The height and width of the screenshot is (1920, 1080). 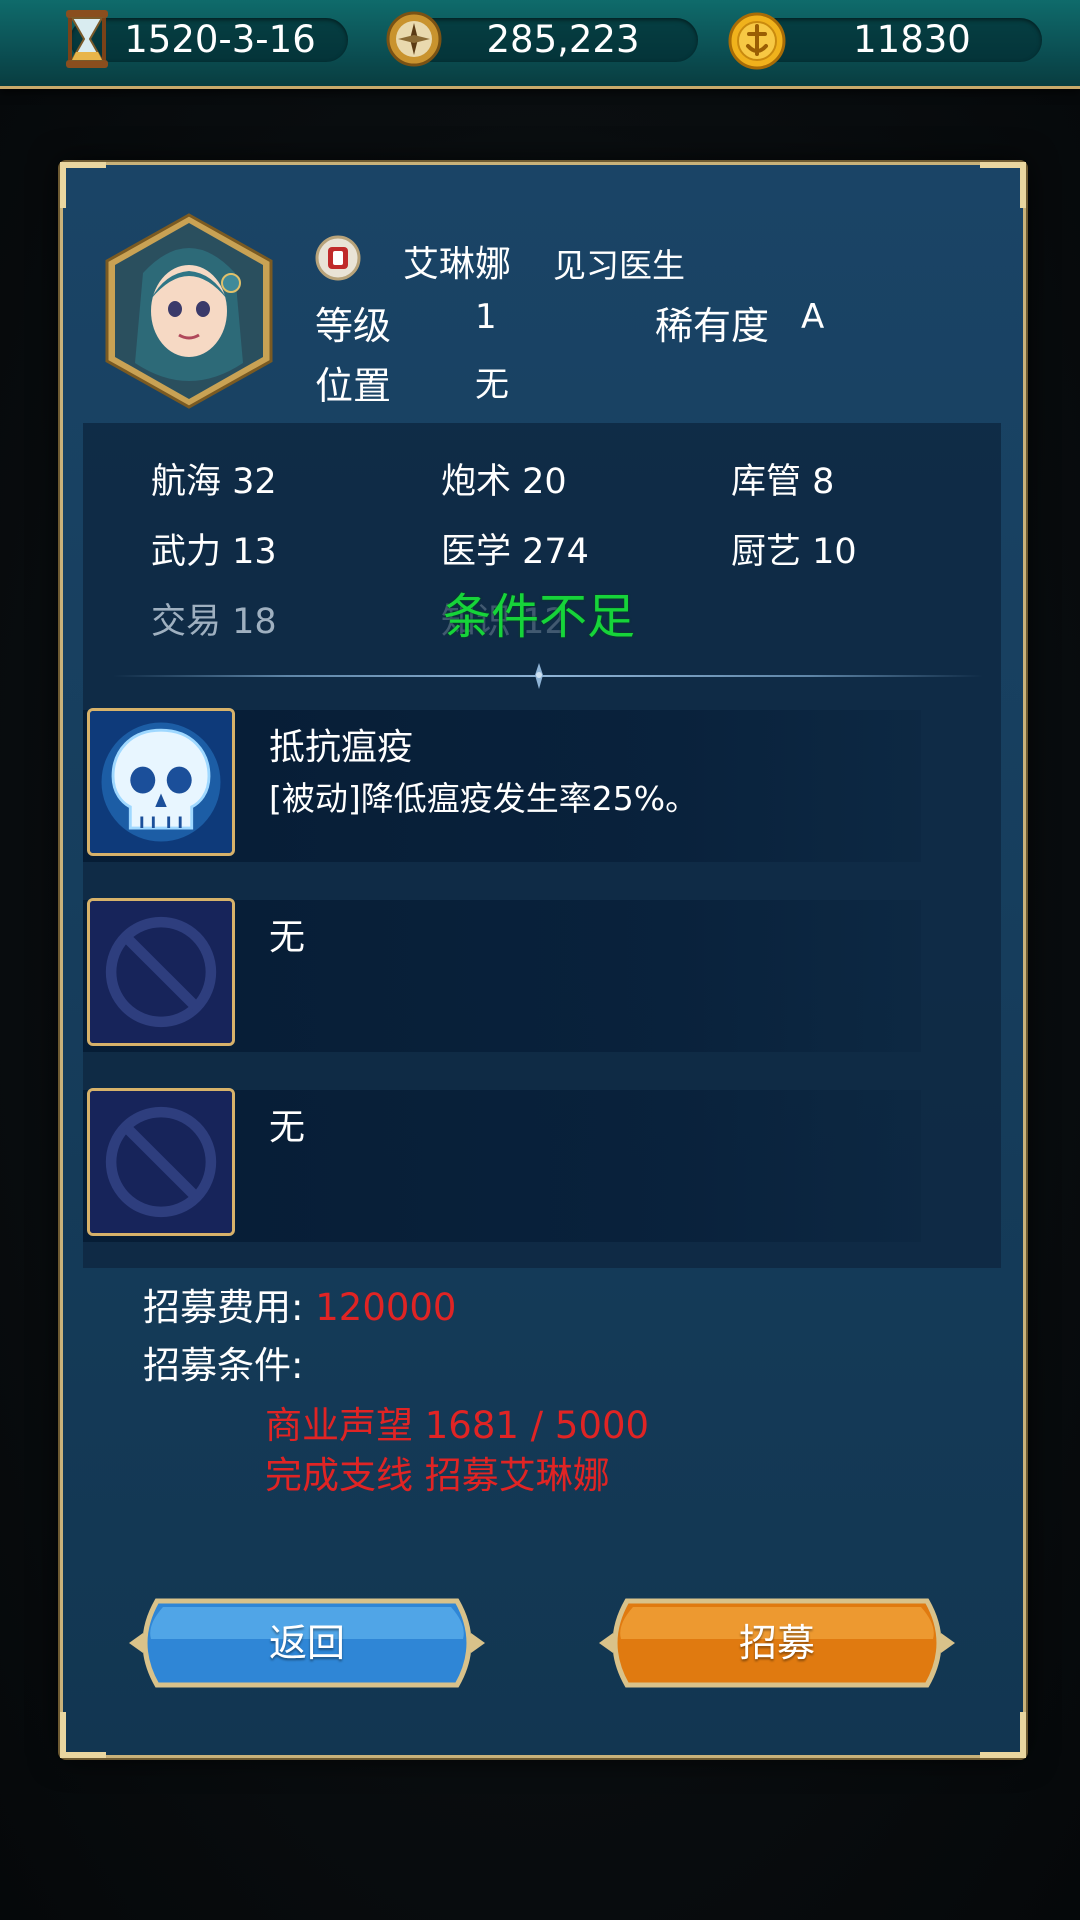 I want to click on rarity-label: 稀有度, so click(x=712, y=326).